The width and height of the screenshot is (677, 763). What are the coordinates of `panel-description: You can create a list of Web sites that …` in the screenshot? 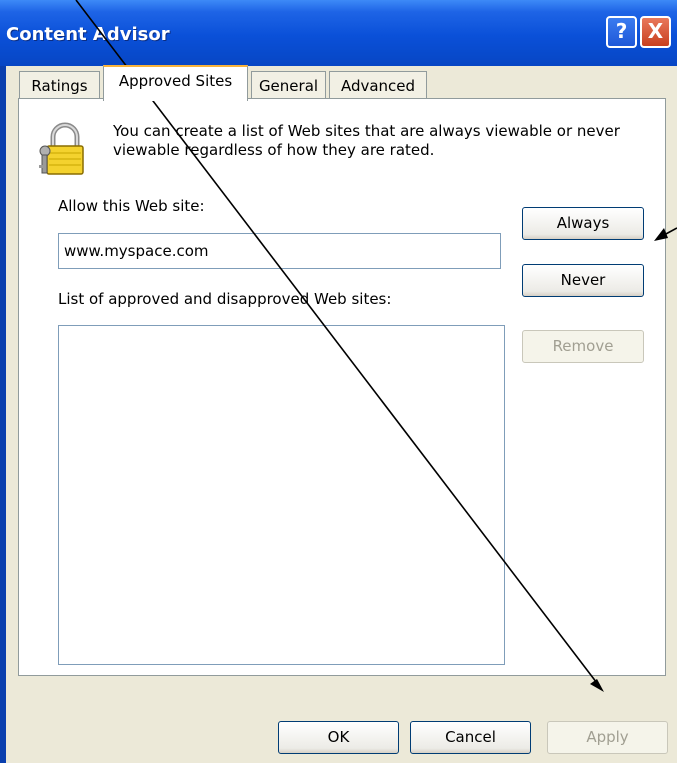 It's located at (366, 140).